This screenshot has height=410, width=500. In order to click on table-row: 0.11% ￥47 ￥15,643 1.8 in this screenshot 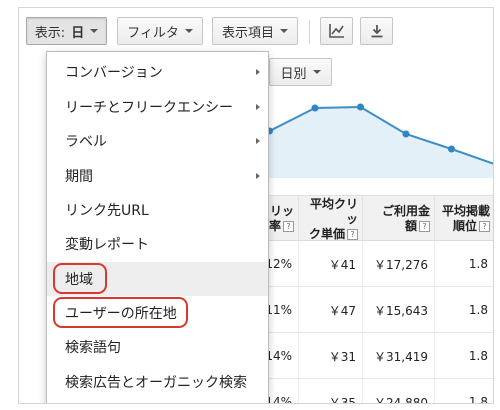, I will do `click(371, 310)`.